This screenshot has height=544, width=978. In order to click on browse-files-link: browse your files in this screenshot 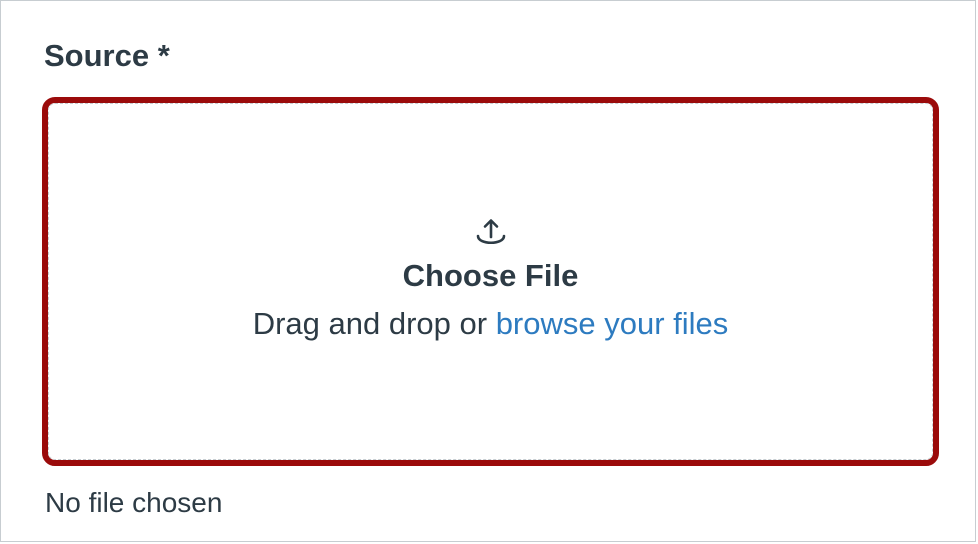, I will do `click(612, 323)`.